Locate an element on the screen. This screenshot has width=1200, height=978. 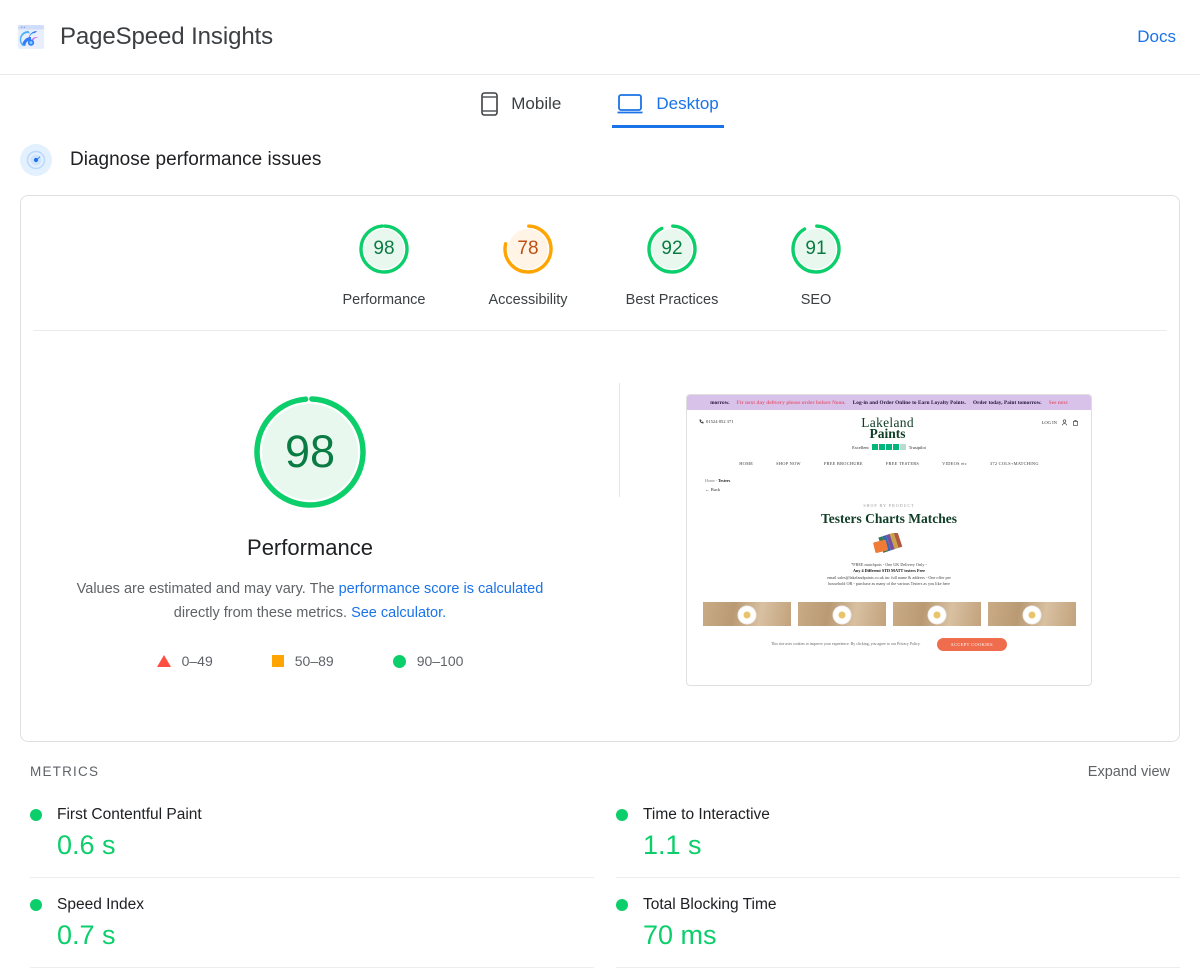
metrics-header: METRICS Expand view is located at coordinates (600, 761).